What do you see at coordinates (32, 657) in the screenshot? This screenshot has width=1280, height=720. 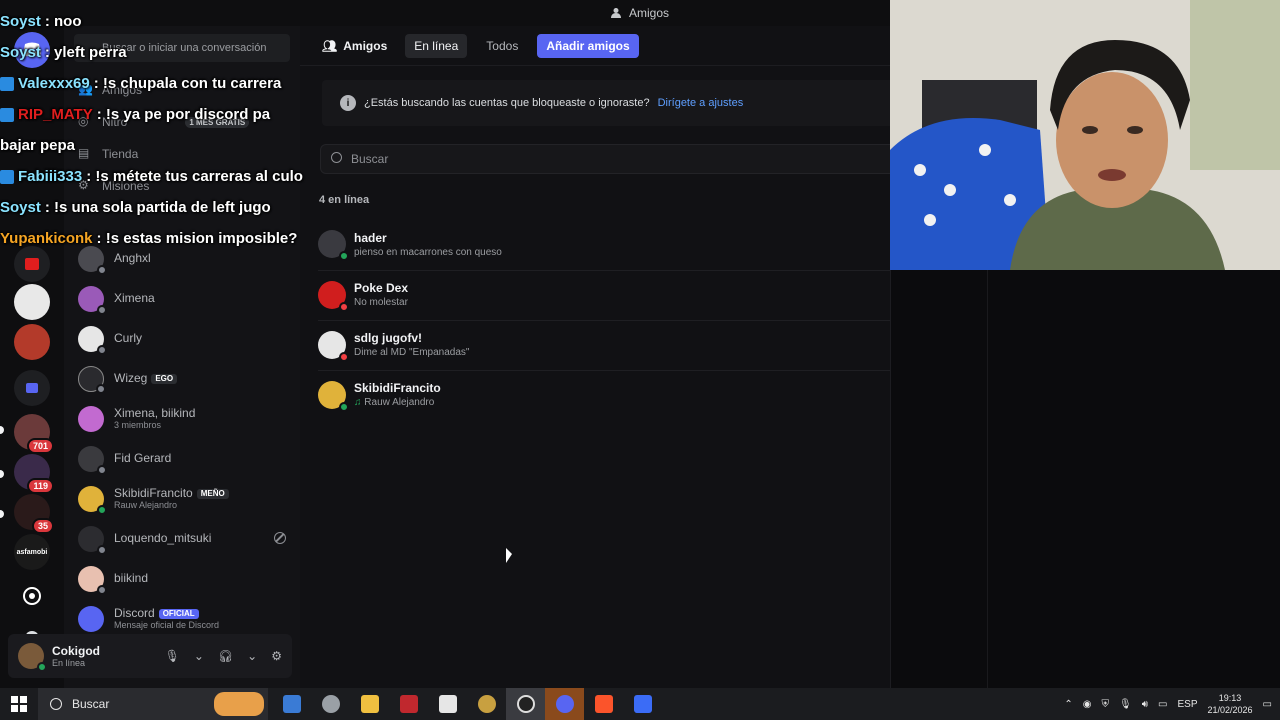 I see `user-avatar` at bounding box center [32, 657].